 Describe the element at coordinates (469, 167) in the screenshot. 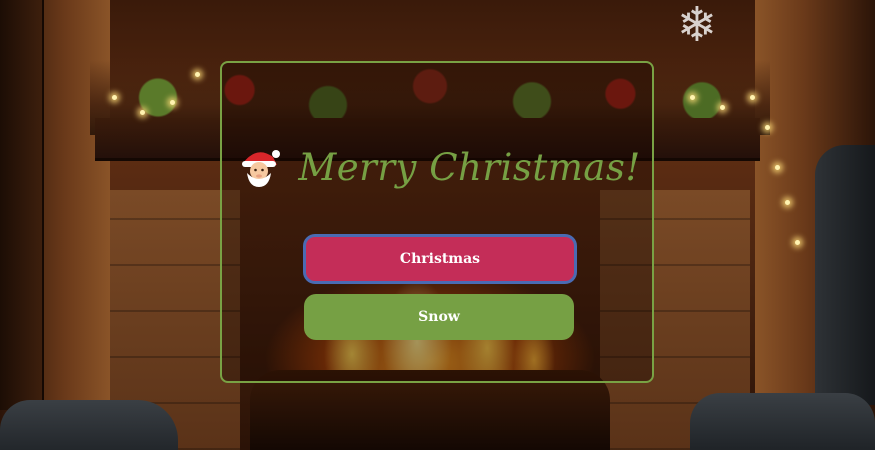

I see `page-title: Merry Christmas!` at that location.